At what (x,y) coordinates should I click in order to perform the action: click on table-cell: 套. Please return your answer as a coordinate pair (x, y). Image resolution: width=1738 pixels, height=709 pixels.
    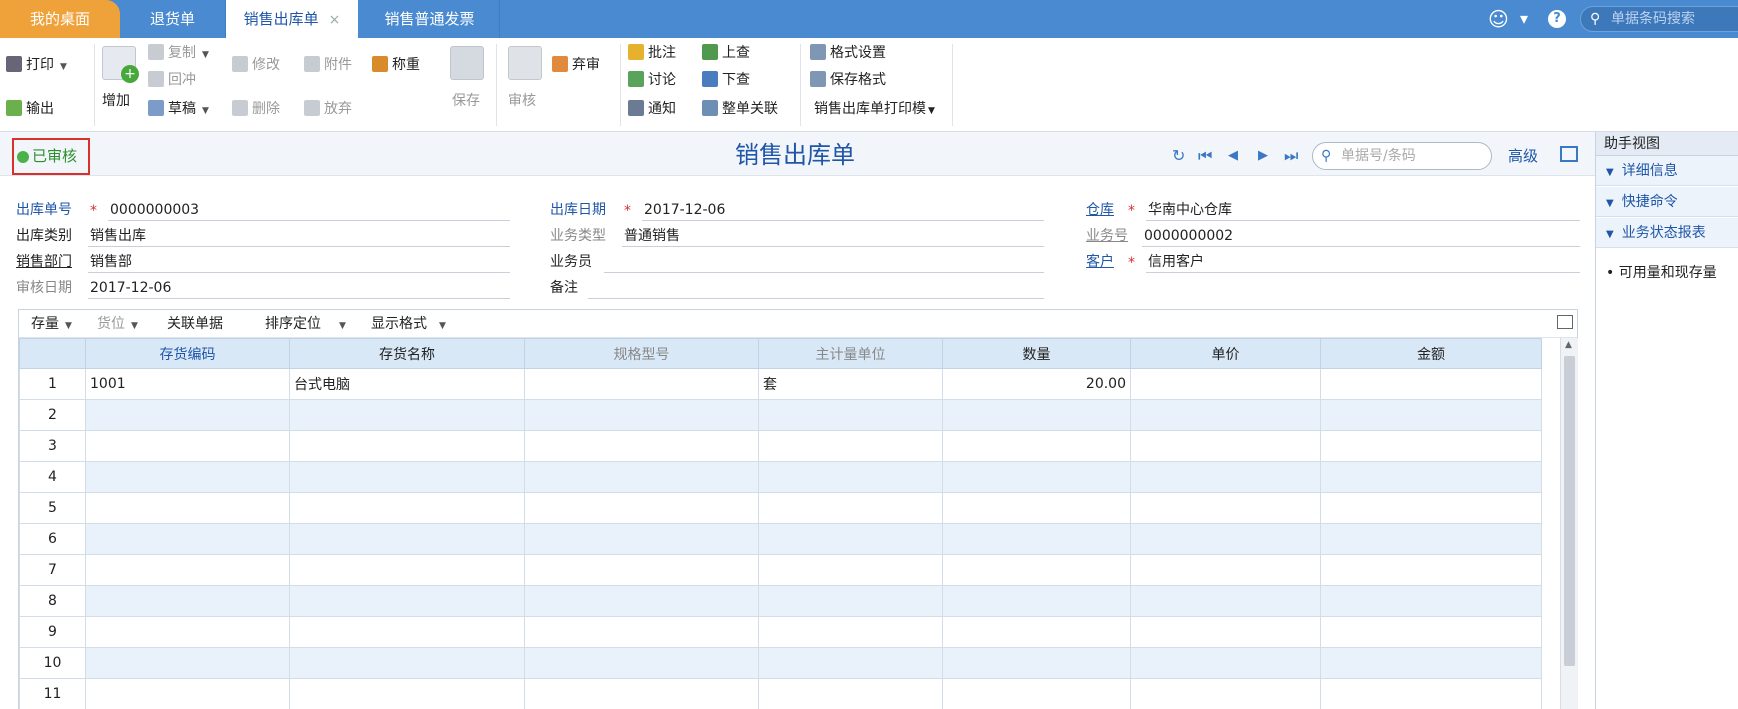
    Looking at the image, I should click on (850, 384).